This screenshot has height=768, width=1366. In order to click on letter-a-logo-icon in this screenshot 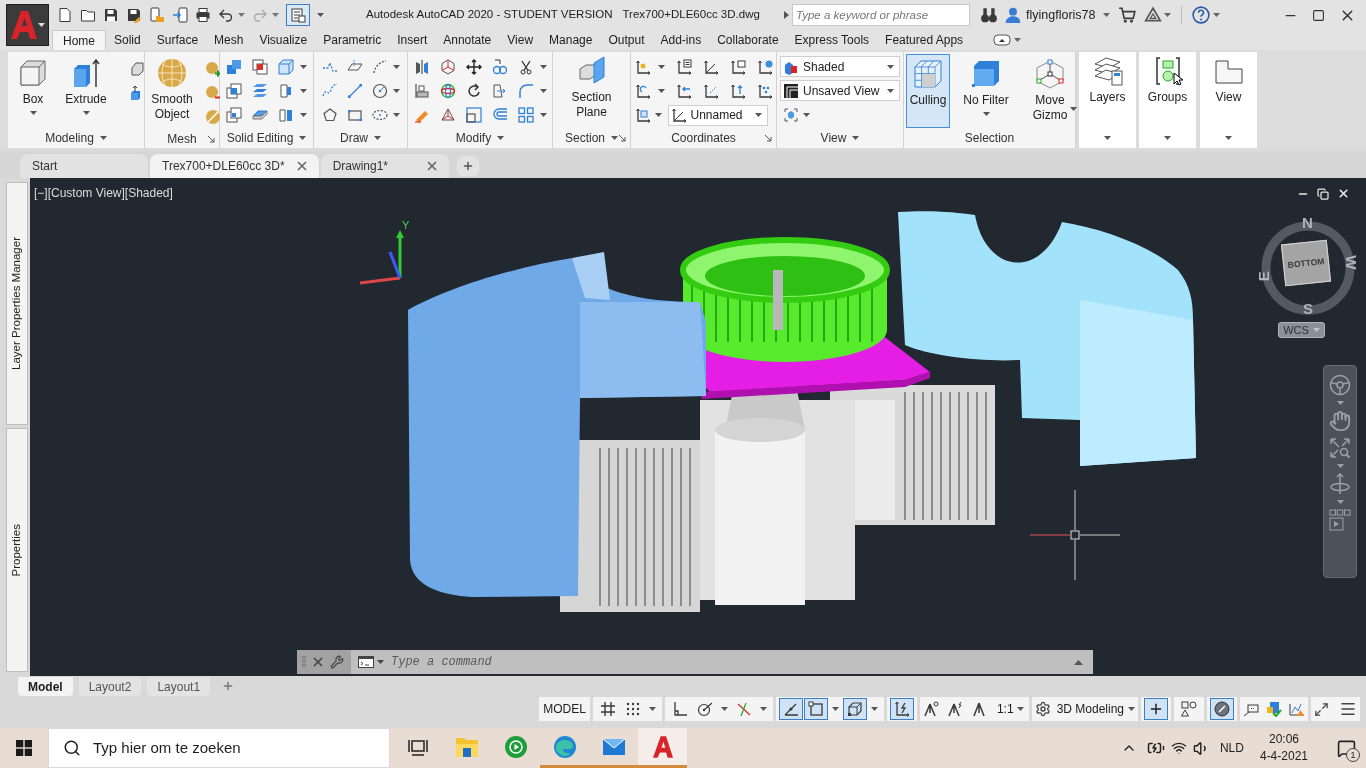, I will do `click(662, 746)`.